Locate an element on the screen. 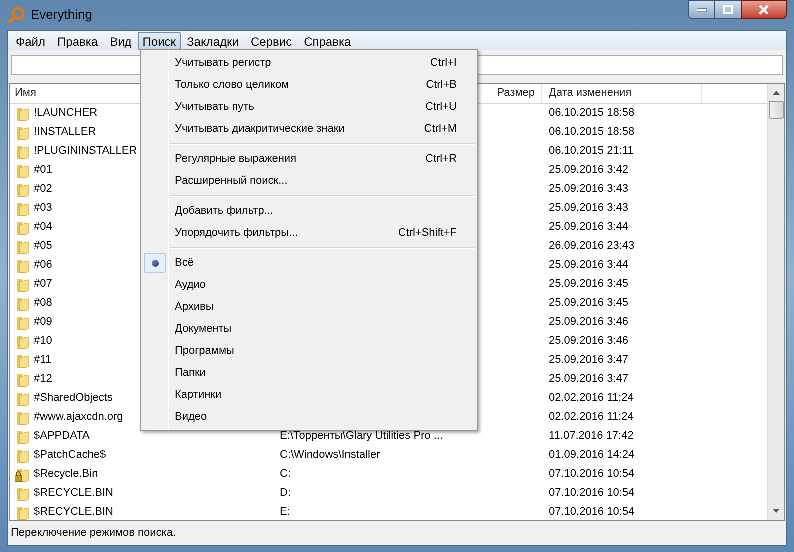 This screenshot has height=552, width=794. modified-date: 01.09.2016 14:24 is located at coordinates (592, 455).